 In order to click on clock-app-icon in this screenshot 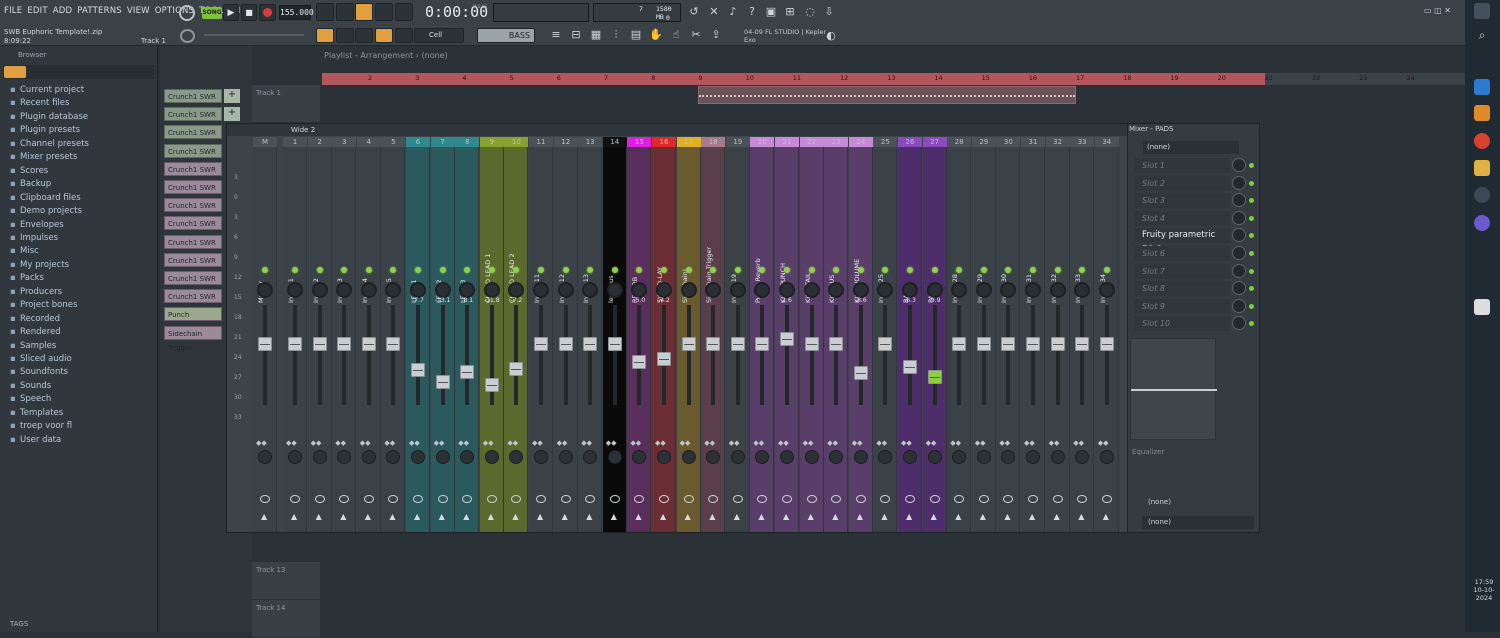, I will do `click(1482, 195)`.